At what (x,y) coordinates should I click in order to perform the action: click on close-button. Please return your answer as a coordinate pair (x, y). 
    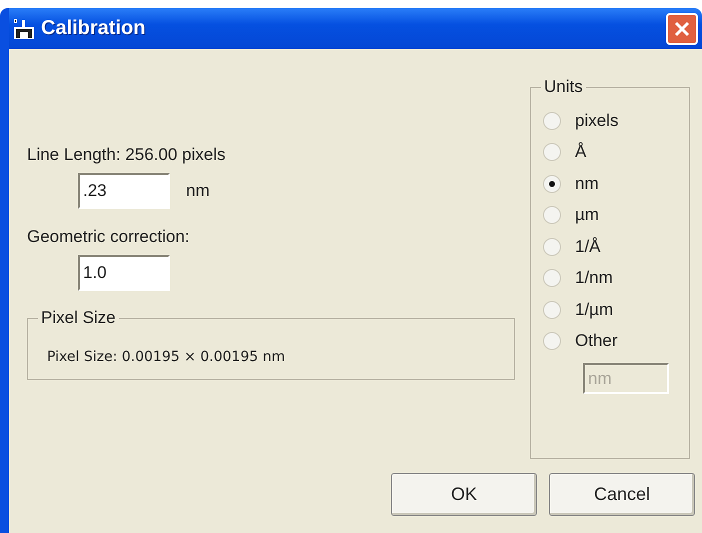
    Looking at the image, I should click on (682, 28).